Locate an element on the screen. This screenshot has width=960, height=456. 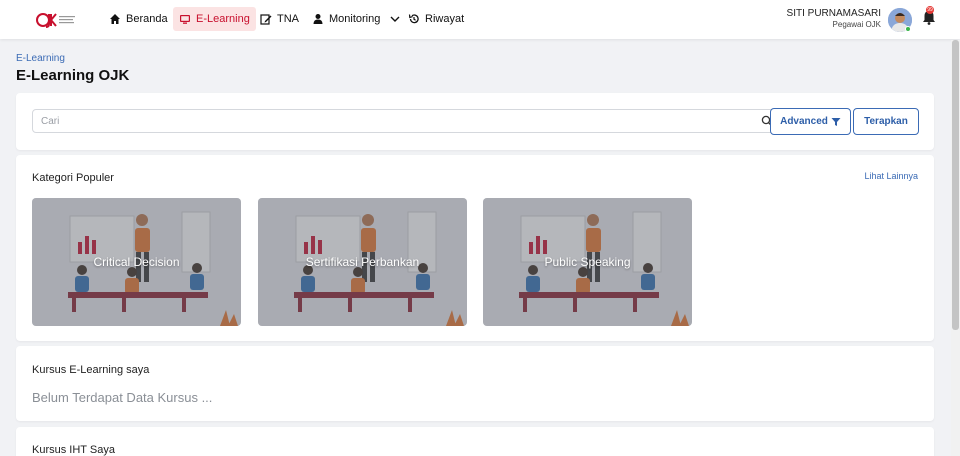
category-label: Critical Decision is located at coordinates (136, 262).